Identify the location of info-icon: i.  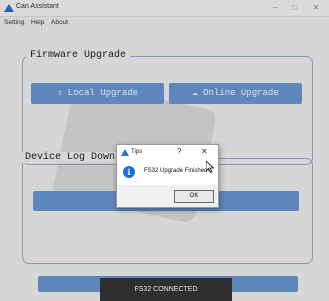
(129, 172).